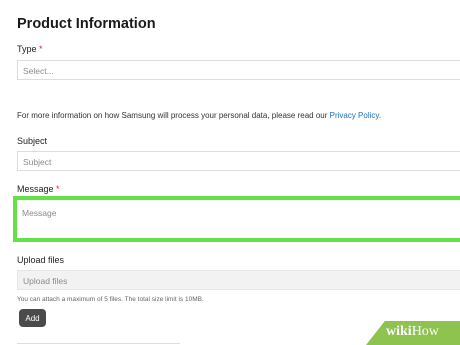 The width and height of the screenshot is (460, 345). What do you see at coordinates (32, 318) in the screenshot?
I see `add-file-button: Add` at bounding box center [32, 318].